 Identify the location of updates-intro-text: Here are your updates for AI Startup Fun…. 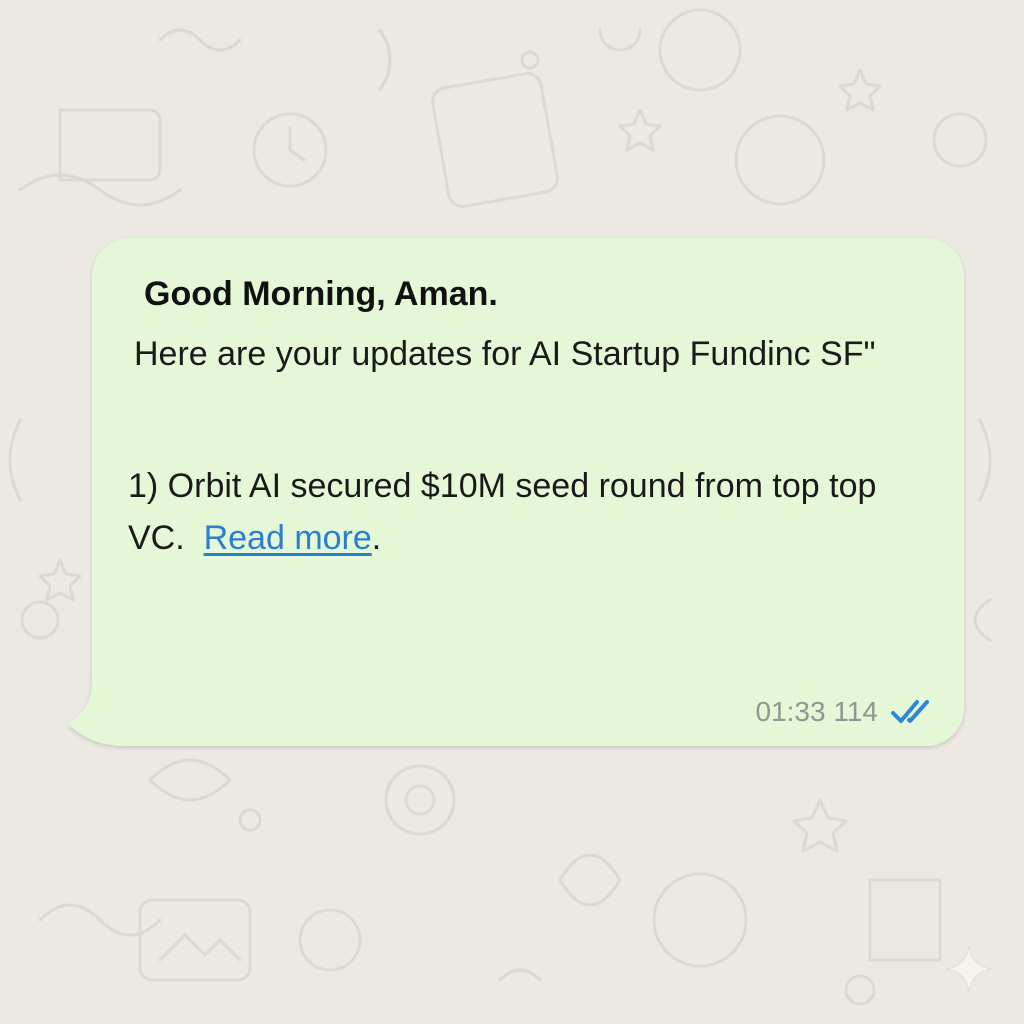
(505, 354).